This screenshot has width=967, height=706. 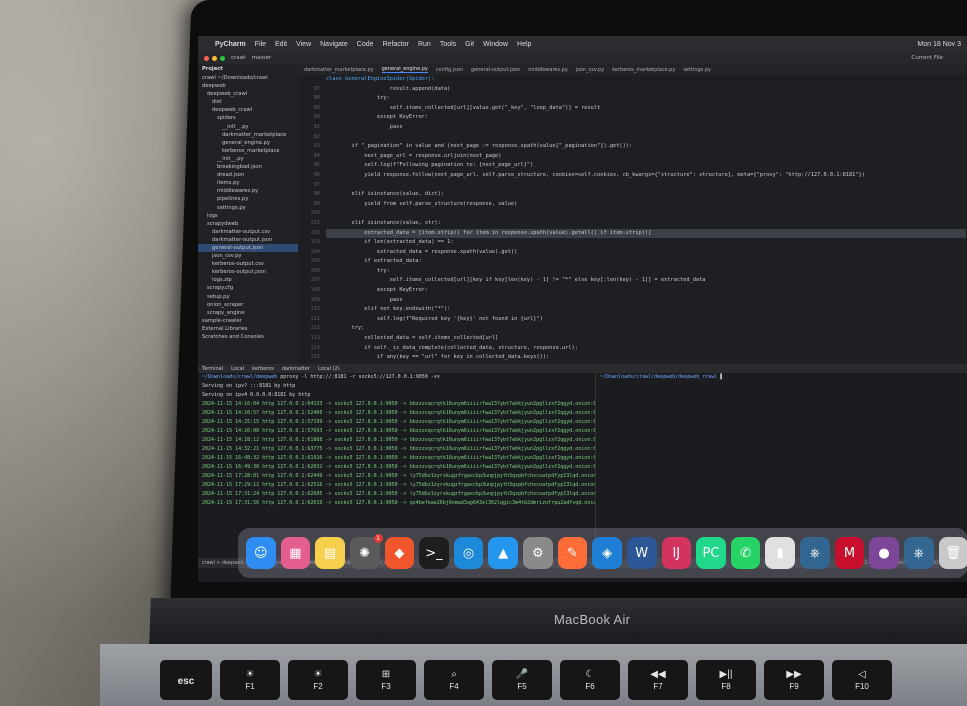 I want to click on code-line: elif isinstance(value, str):, so click(x=646, y=224).